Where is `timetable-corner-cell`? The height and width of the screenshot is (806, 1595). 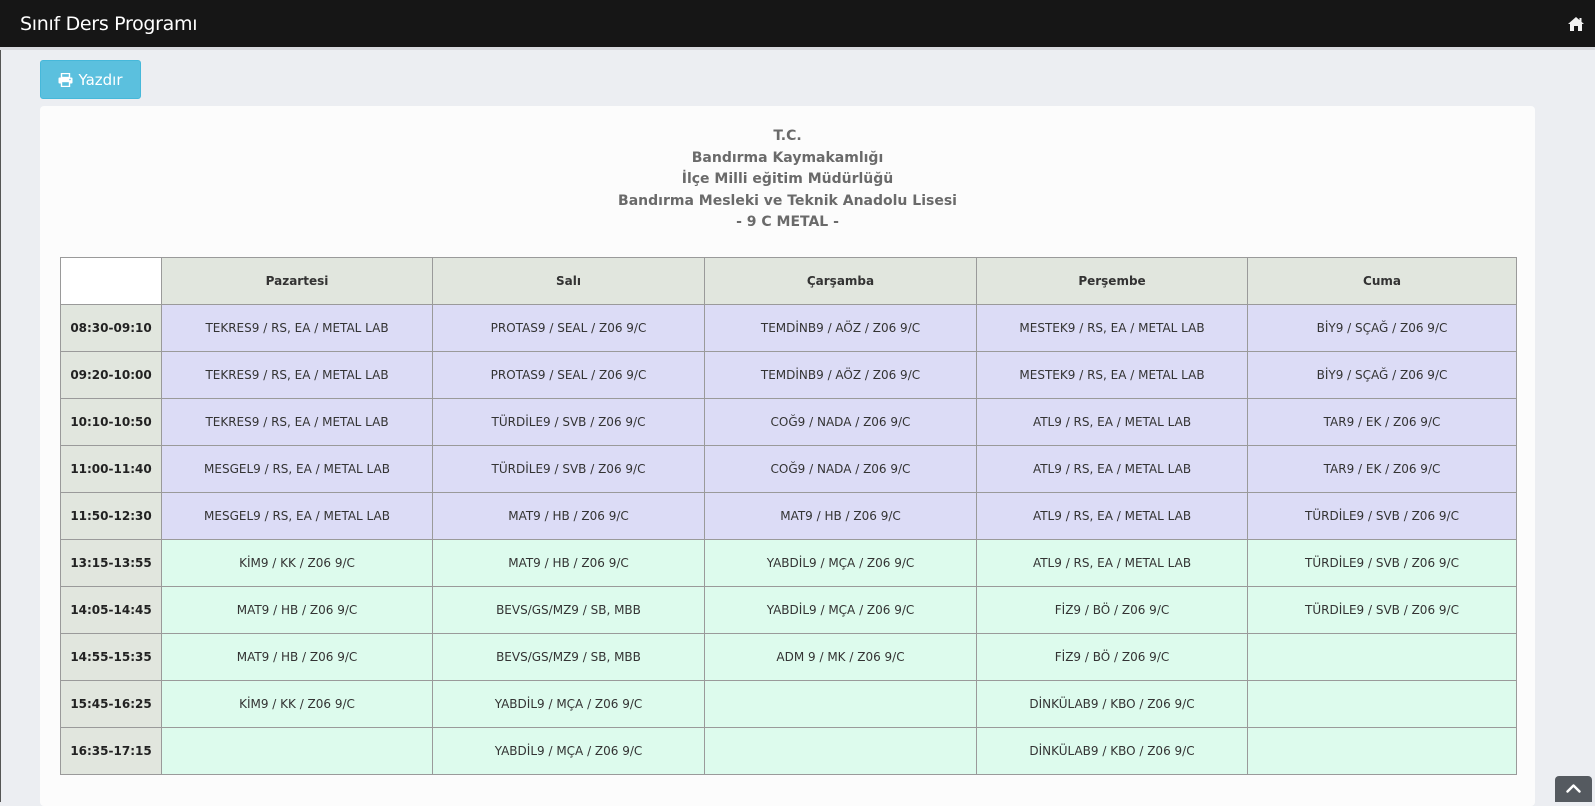 timetable-corner-cell is located at coordinates (111, 281).